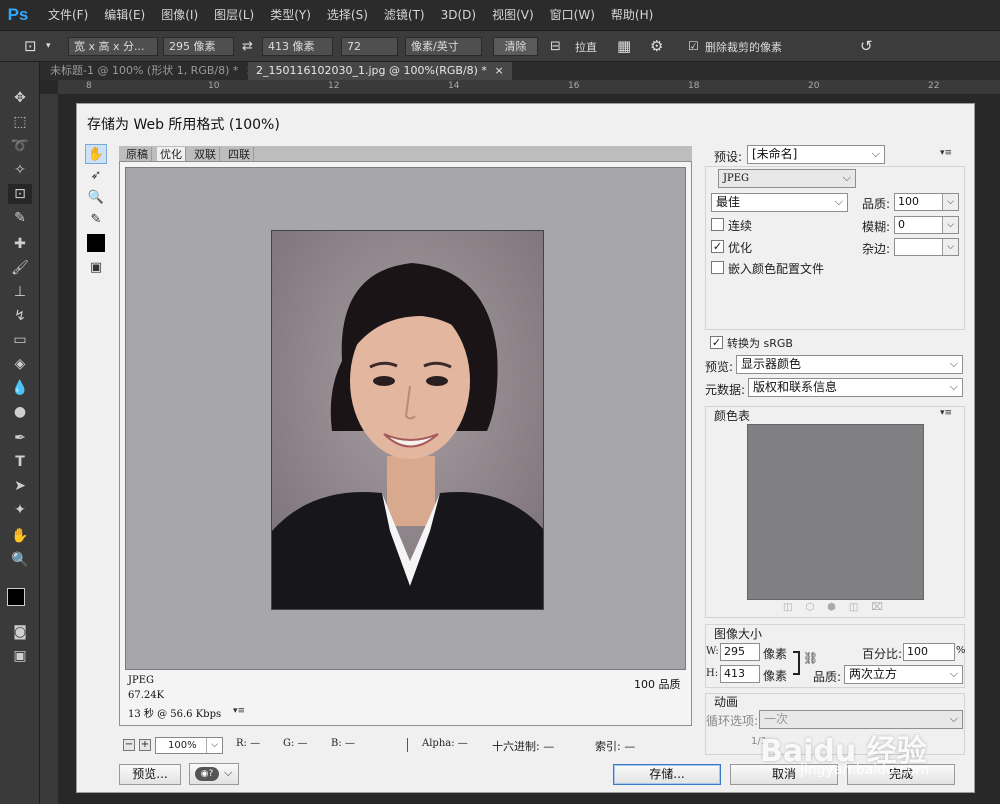 This screenshot has width=1000, height=804. I want to click on checkbox-checked-icon: ☑, so click(693, 46).